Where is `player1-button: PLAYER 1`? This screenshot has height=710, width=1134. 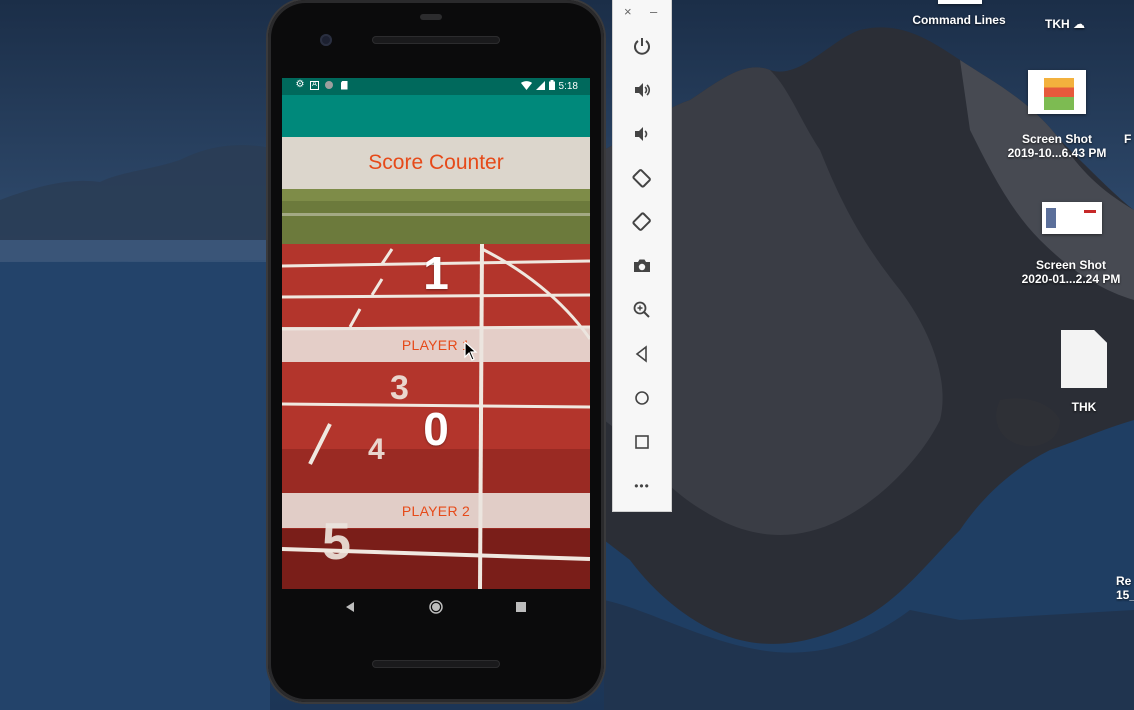 player1-button: PLAYER 1 is located at coordinates (436, 344).